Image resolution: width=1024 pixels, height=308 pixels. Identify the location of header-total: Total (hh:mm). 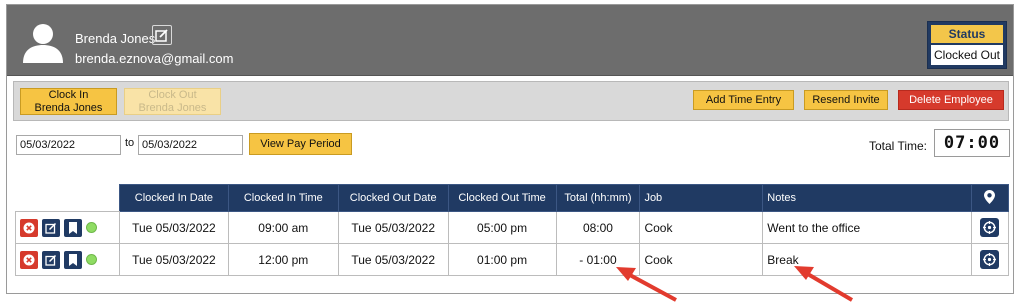
(598, 198).